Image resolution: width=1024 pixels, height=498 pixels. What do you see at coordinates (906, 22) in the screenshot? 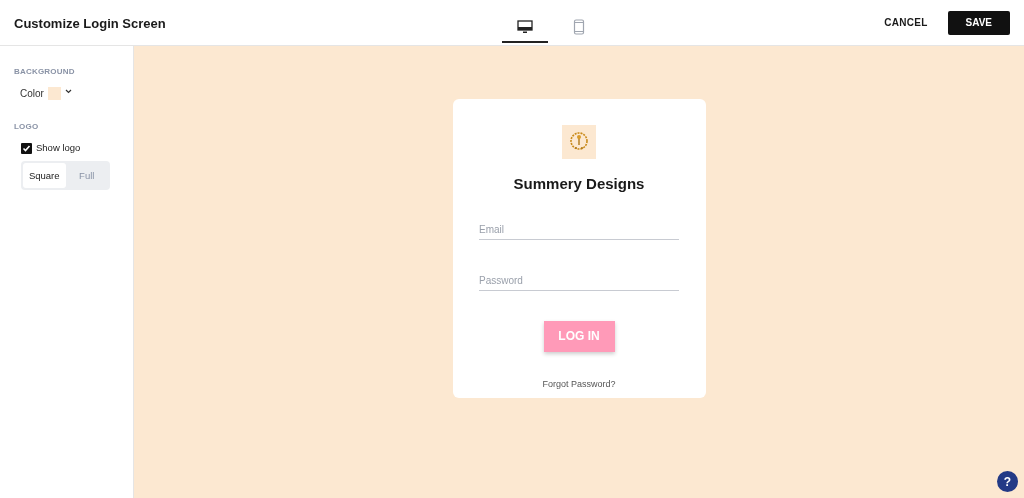
I see `cancel-button: CANCEL` at bounding box center [906, 22].